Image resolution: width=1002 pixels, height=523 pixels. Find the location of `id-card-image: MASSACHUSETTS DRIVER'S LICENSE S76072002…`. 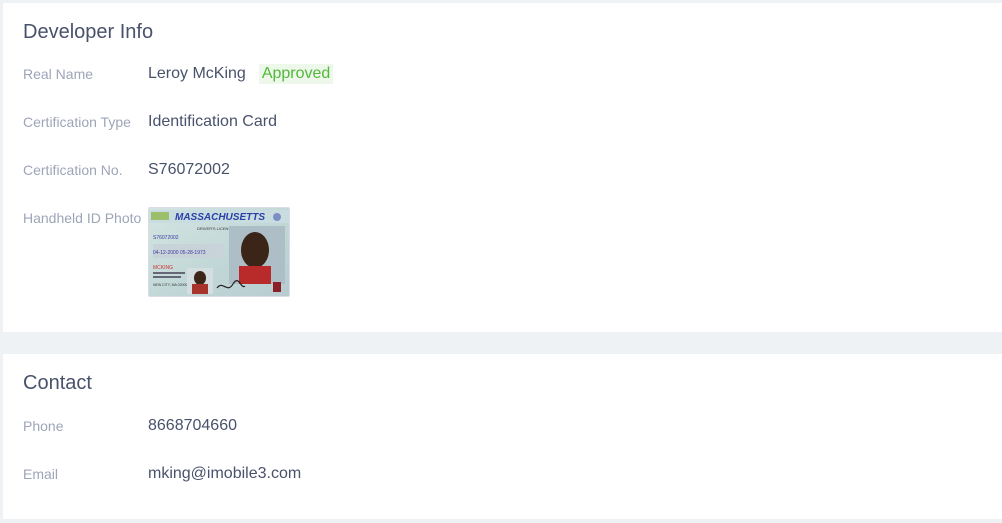

id-card-image: MASSACHUSETTS DRIVER'S LICENSE S76072002… is located at coordinates (219, 252).